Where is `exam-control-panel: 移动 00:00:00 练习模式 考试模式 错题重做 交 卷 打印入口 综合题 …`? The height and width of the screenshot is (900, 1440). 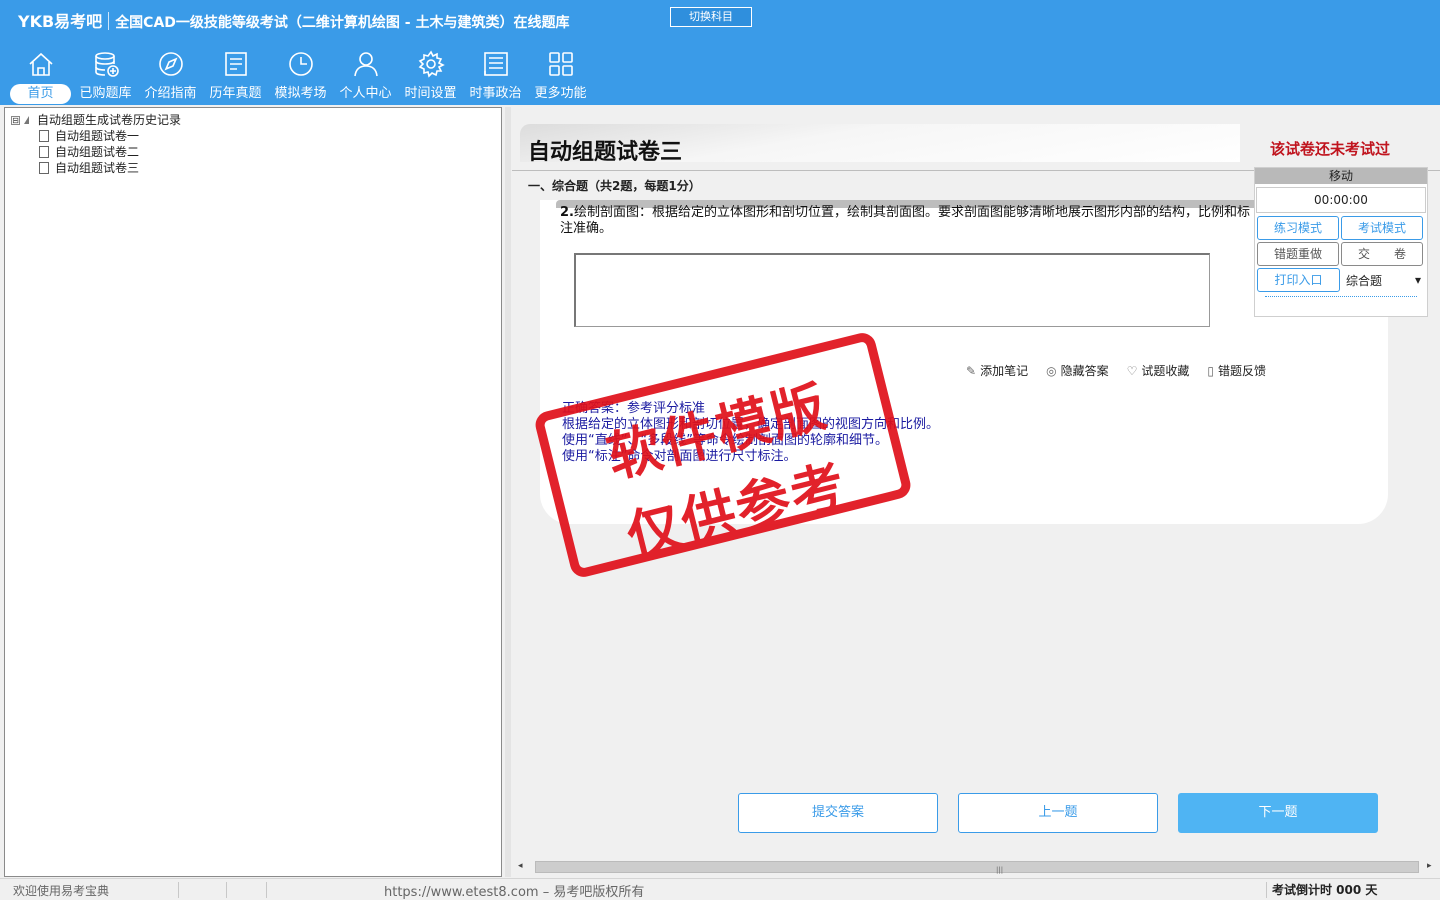 exam-control-panel: 移动 00:00:00 练习模式 考试模式 错题重做 交 卷 打印入口 综合题 … is located at coordinates (1341, 242).